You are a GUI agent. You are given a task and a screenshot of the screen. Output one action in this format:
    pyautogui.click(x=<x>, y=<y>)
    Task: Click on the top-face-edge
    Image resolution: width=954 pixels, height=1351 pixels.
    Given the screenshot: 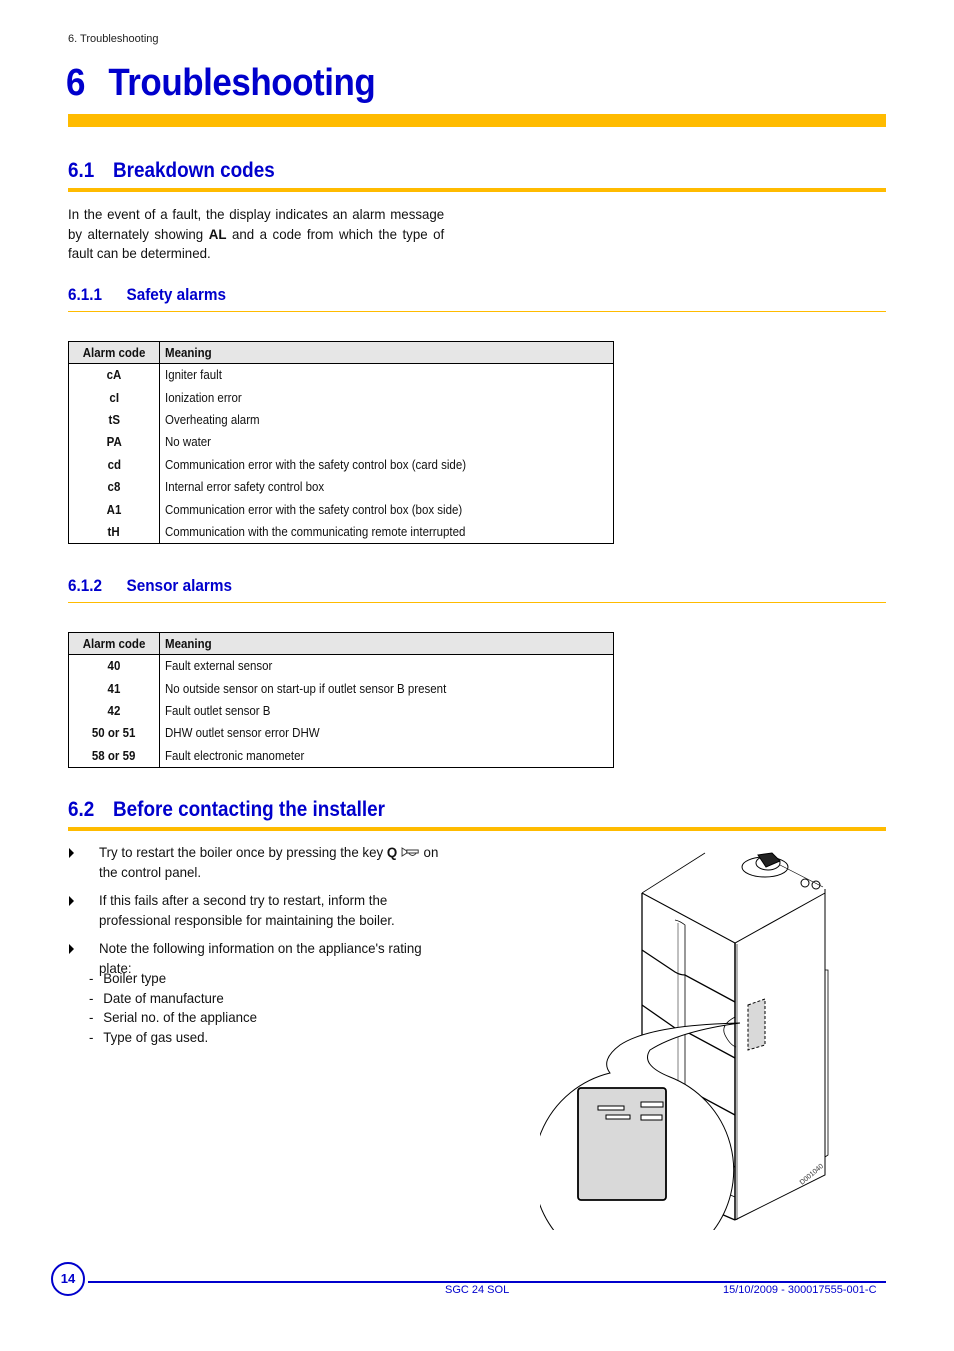 What is the action you would take?
    pyautogui.click(x=733, y=916)
    